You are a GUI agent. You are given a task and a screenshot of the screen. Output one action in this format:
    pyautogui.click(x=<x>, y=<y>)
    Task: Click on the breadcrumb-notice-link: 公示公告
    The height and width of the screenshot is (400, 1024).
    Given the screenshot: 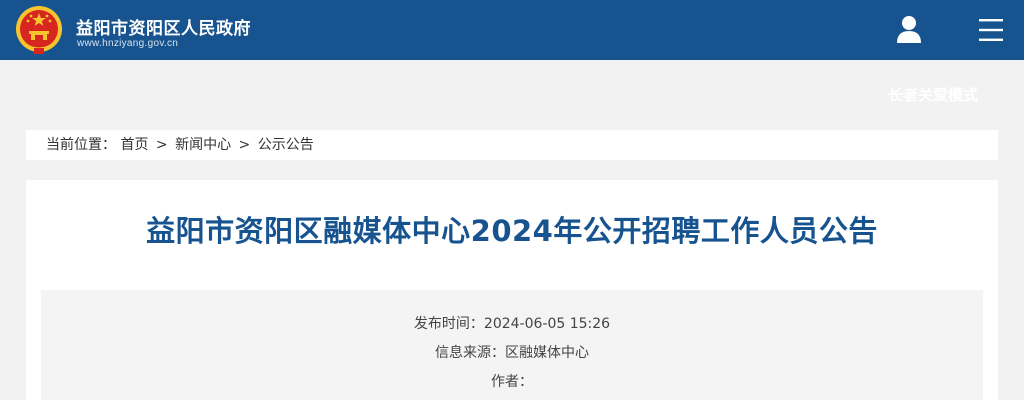 What is the action you would take?
    pyautogui.click(x=286, y=145)
    